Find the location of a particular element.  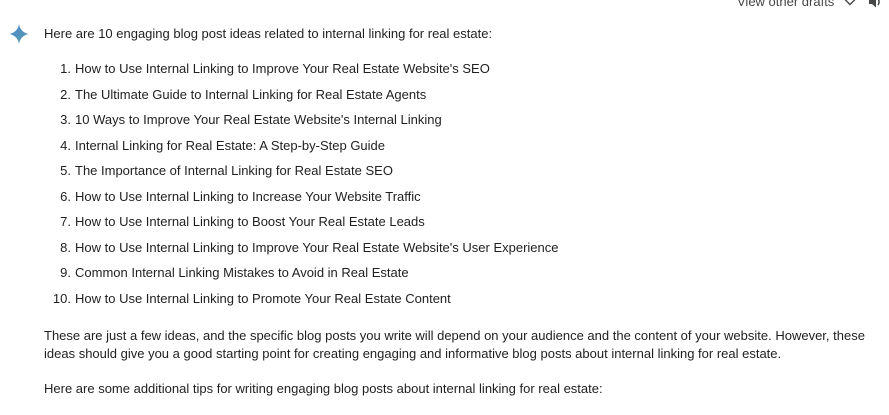

list-item-number: 3. is located at coordinates (65, 119).